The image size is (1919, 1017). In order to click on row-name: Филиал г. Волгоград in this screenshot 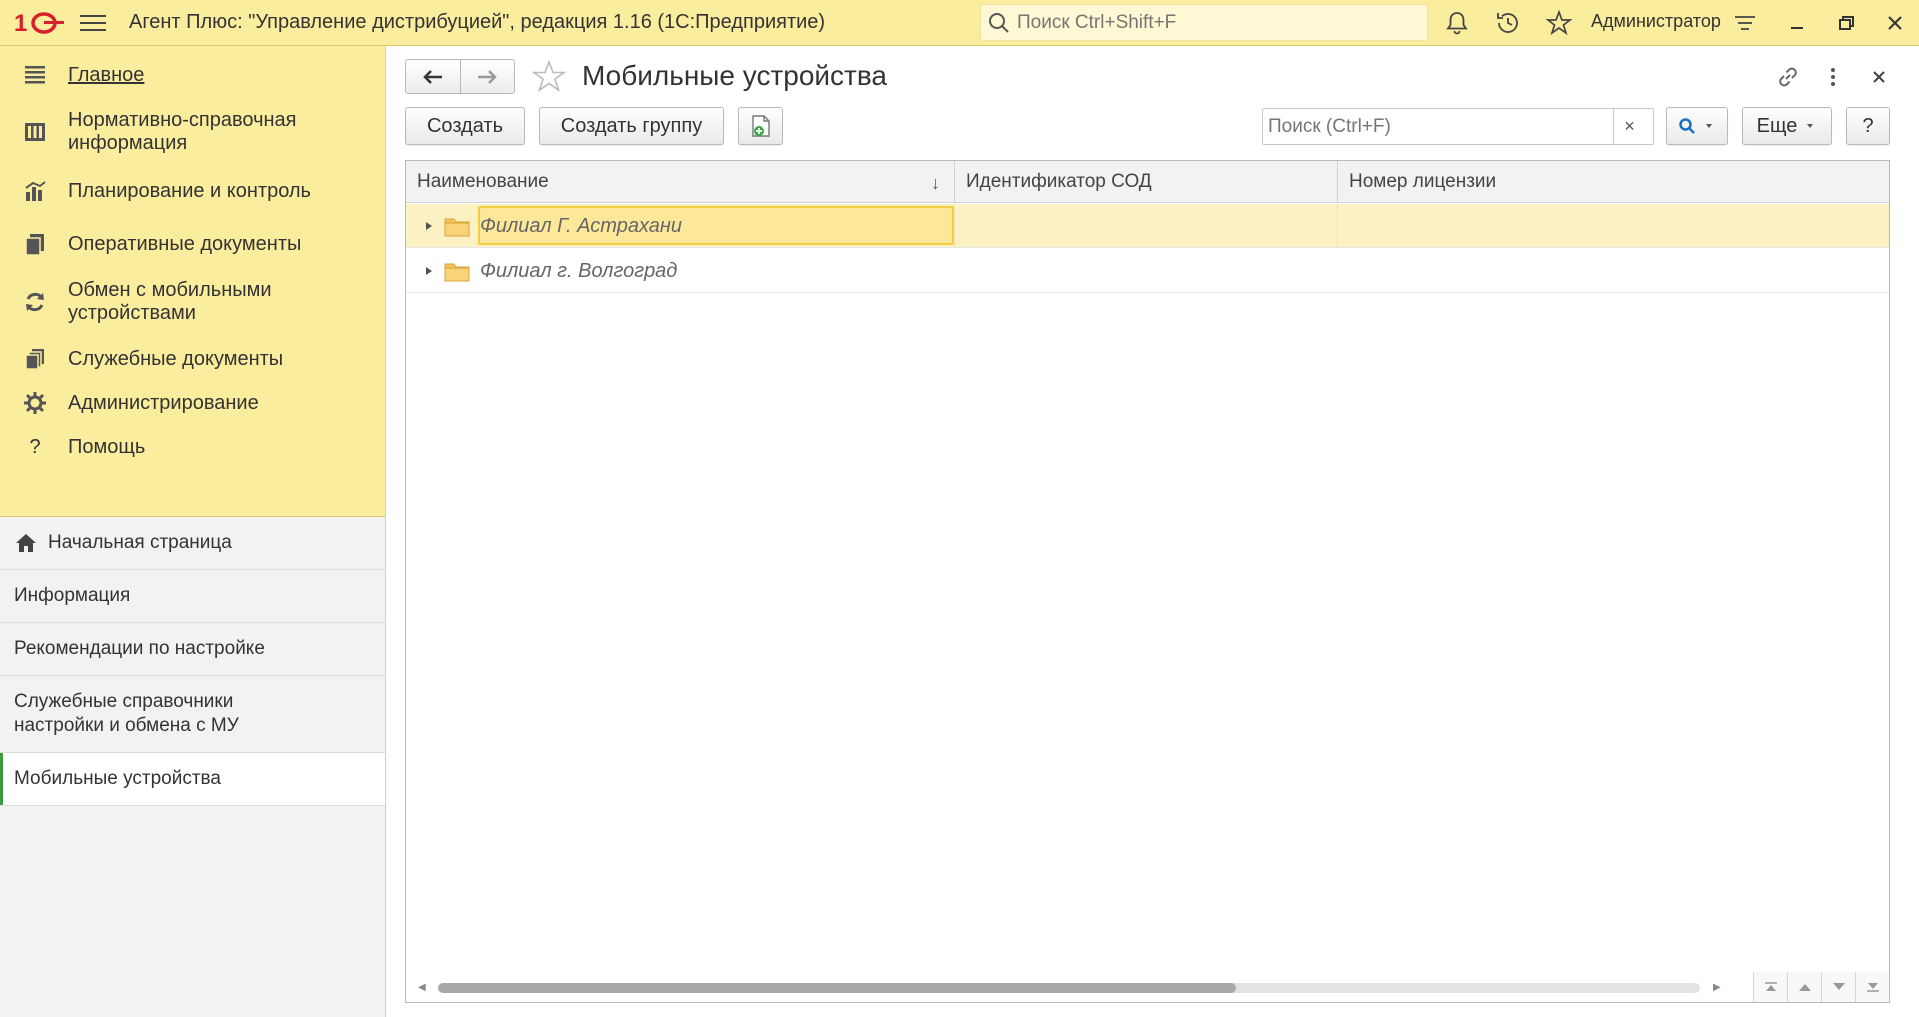, I will do `click(579, 271)`.